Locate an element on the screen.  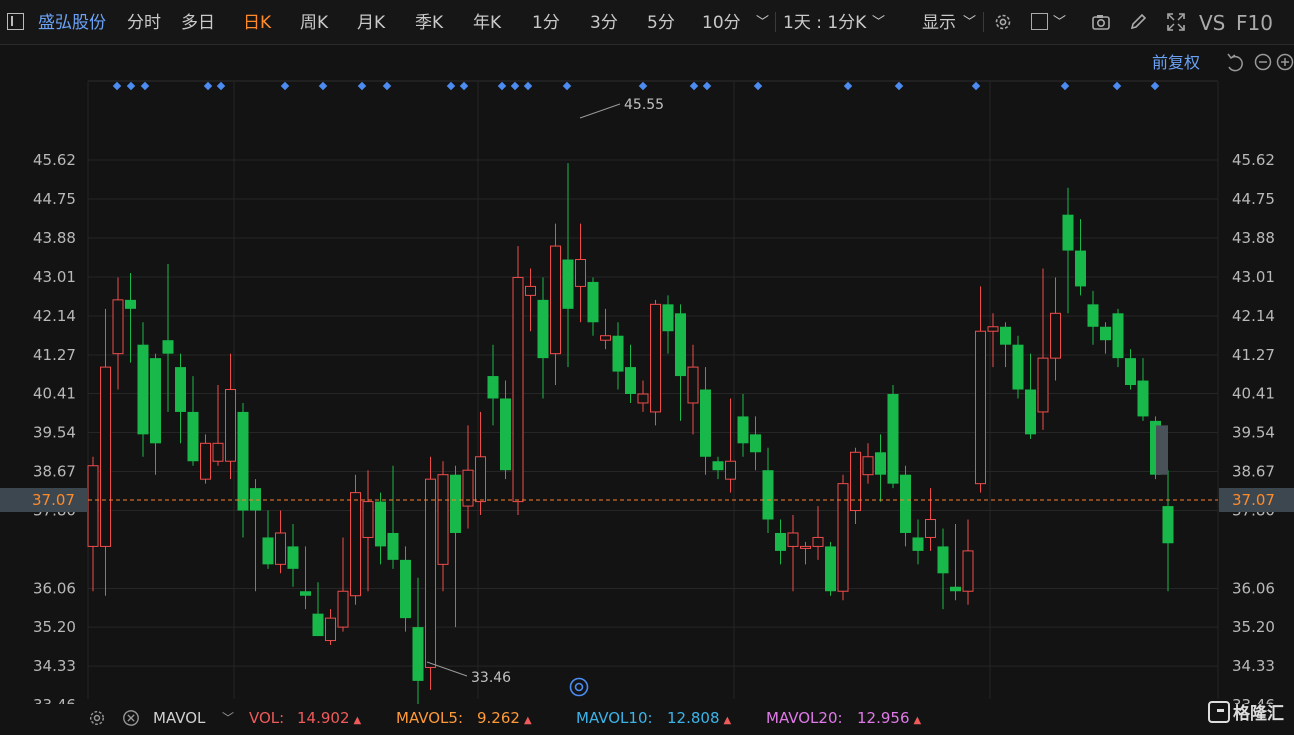
display-chevron-icon: ﹀ is located at coordinates (969, 22).